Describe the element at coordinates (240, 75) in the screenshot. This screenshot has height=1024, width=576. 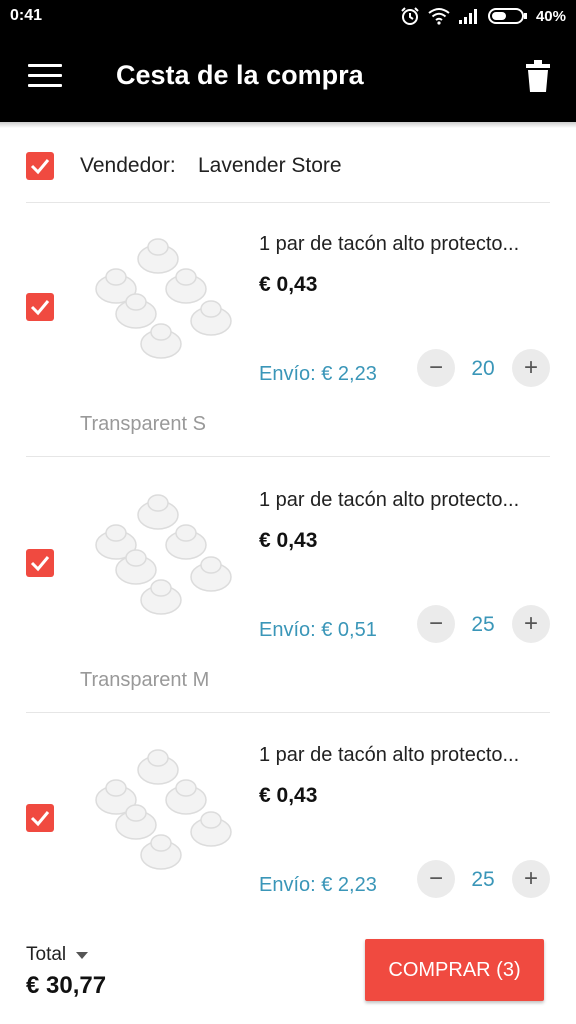
I see `page-title: Cesta de la compra` at that location.